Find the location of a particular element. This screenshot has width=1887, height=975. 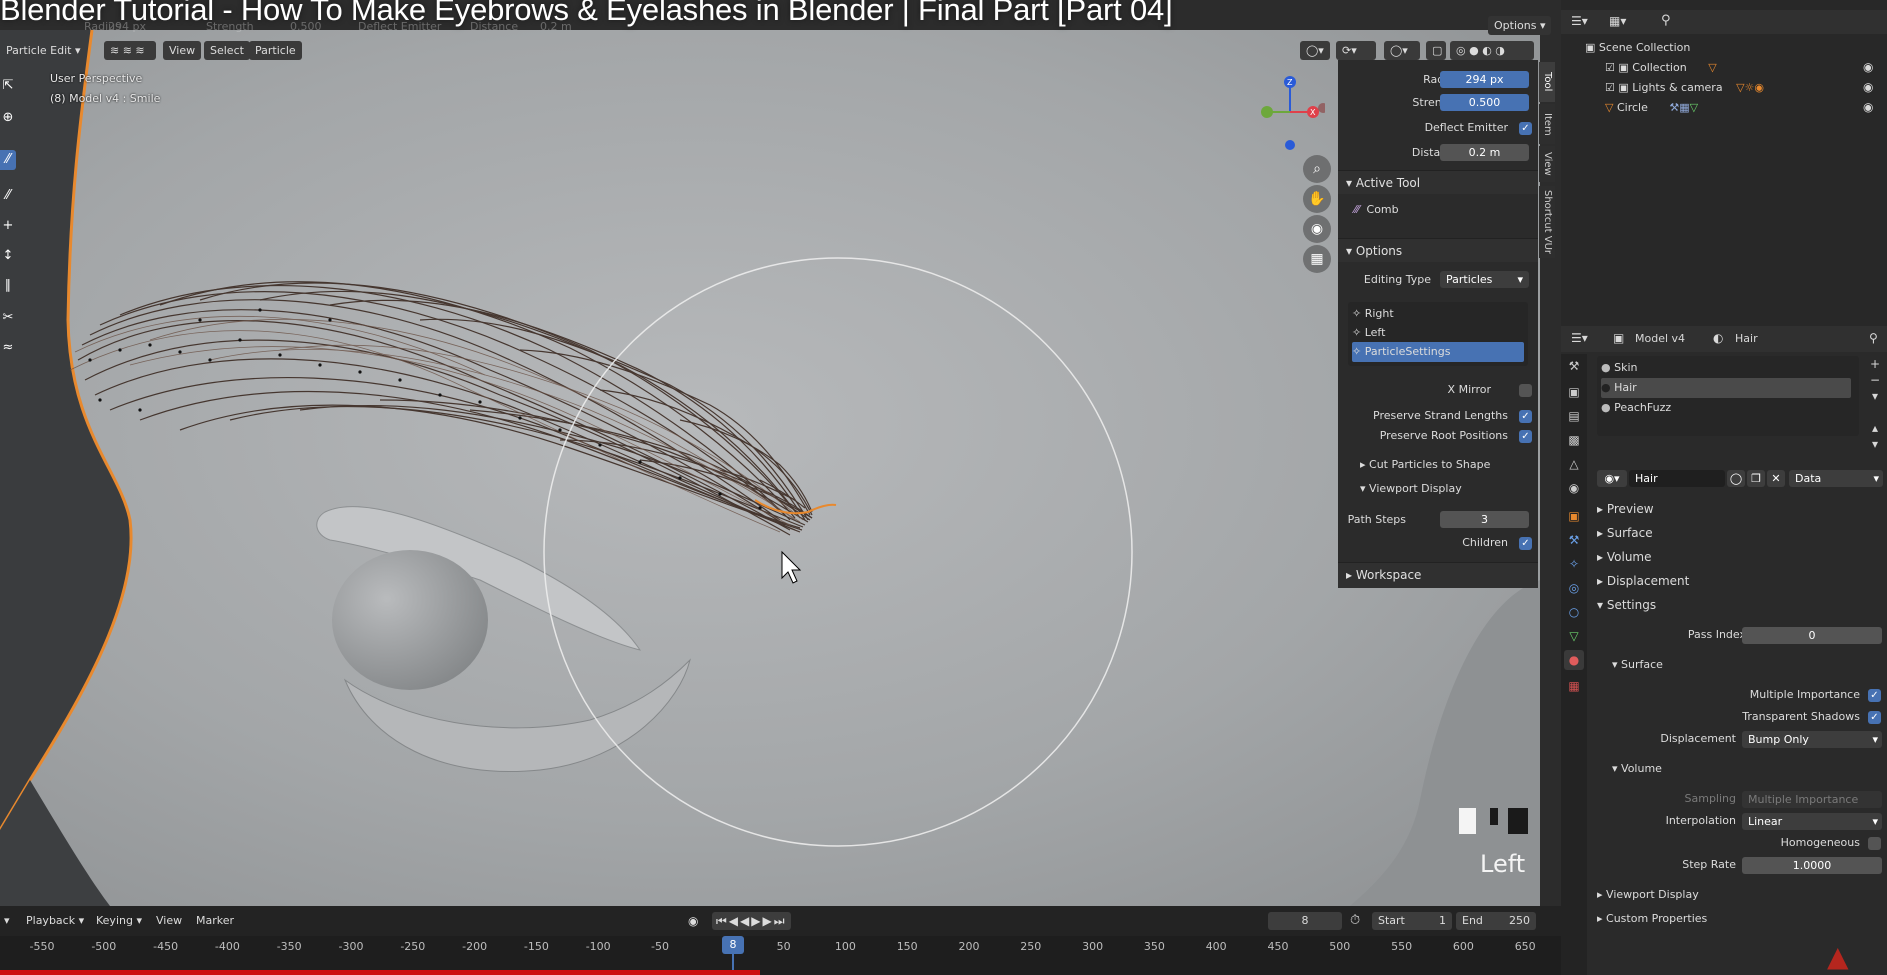

radius-field: 294 px is located at coordinates (1484, 79).